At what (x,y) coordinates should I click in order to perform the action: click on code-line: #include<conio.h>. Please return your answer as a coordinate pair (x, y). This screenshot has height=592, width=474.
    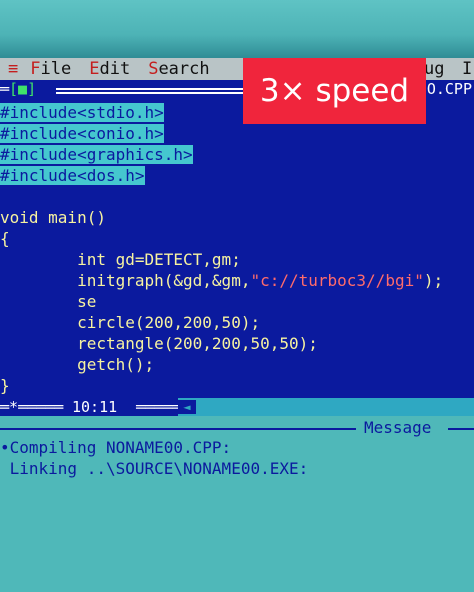
    Looking at the image, I should click on (237, 133).